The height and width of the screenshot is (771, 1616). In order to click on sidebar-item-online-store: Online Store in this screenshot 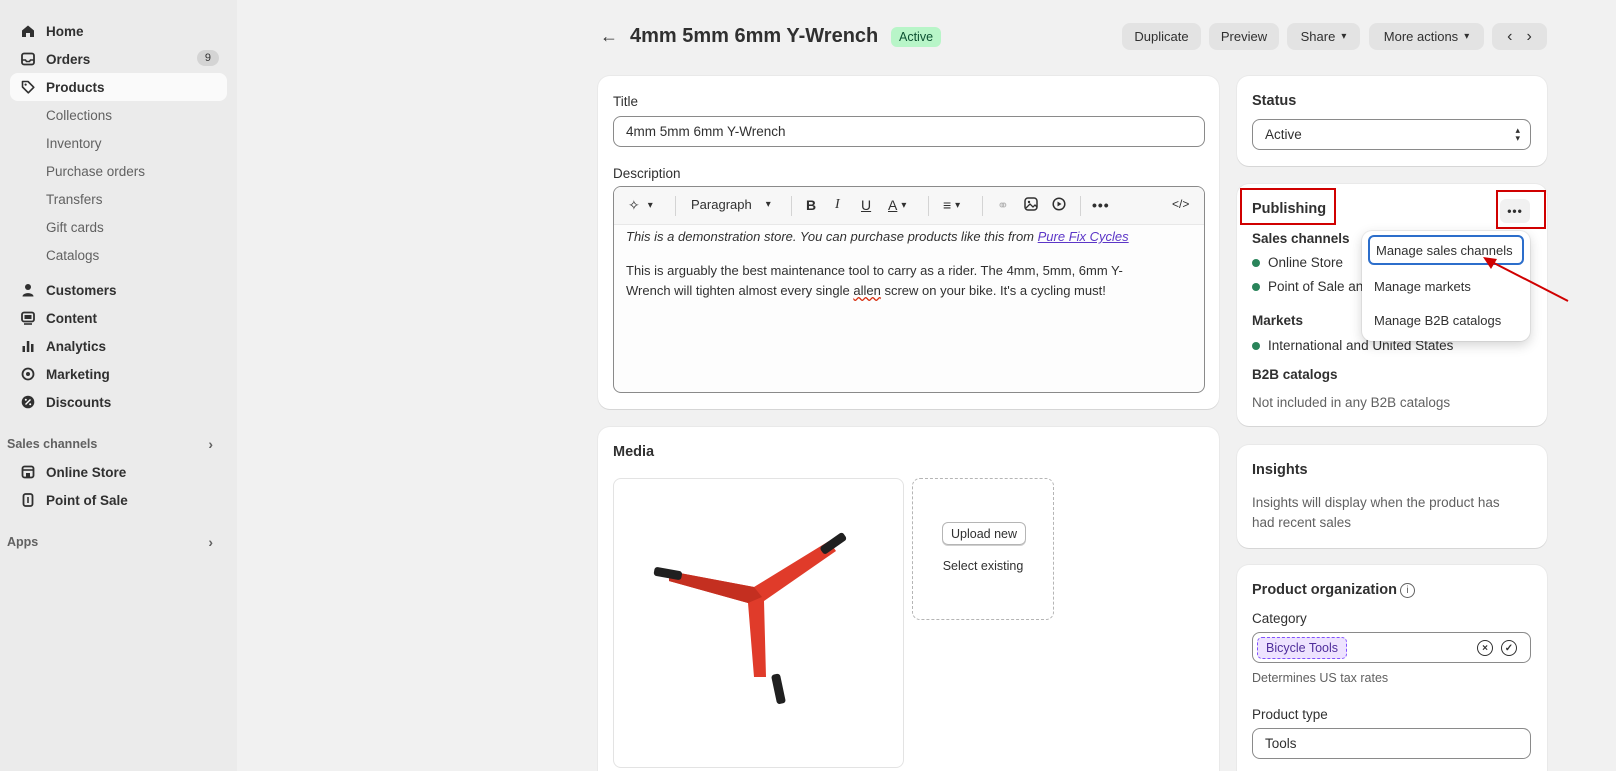, I will do `click(118, 472)`.